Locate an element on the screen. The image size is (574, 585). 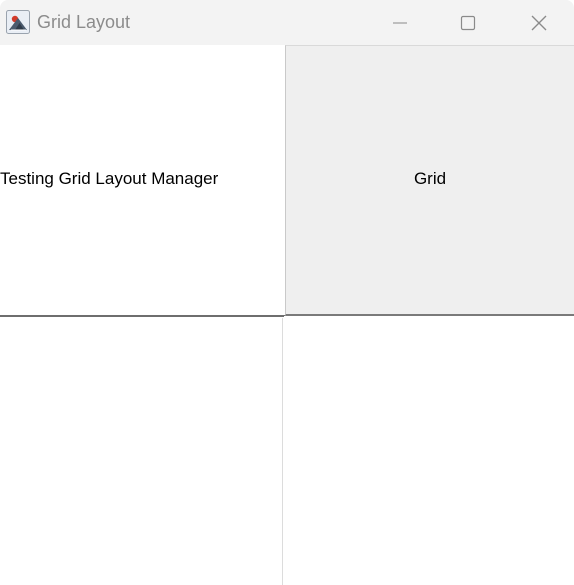
grid-button-label: Grid is located at coordinates (430, 178).